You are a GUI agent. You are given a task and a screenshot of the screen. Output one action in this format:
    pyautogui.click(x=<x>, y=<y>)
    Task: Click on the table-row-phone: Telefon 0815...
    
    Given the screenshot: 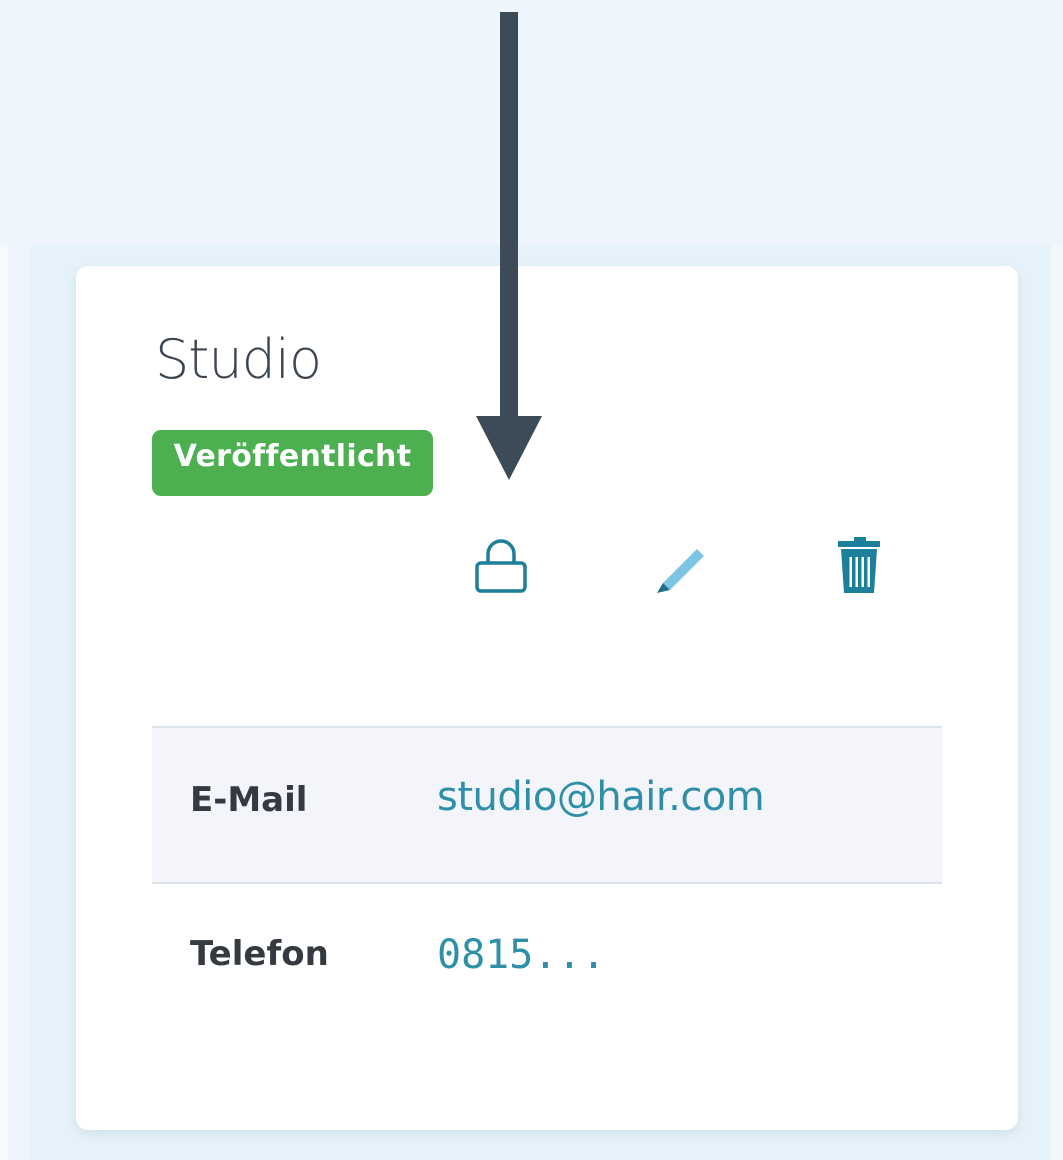 What is the action you would take?
    pyautogui.click(x=547, y=957)
    